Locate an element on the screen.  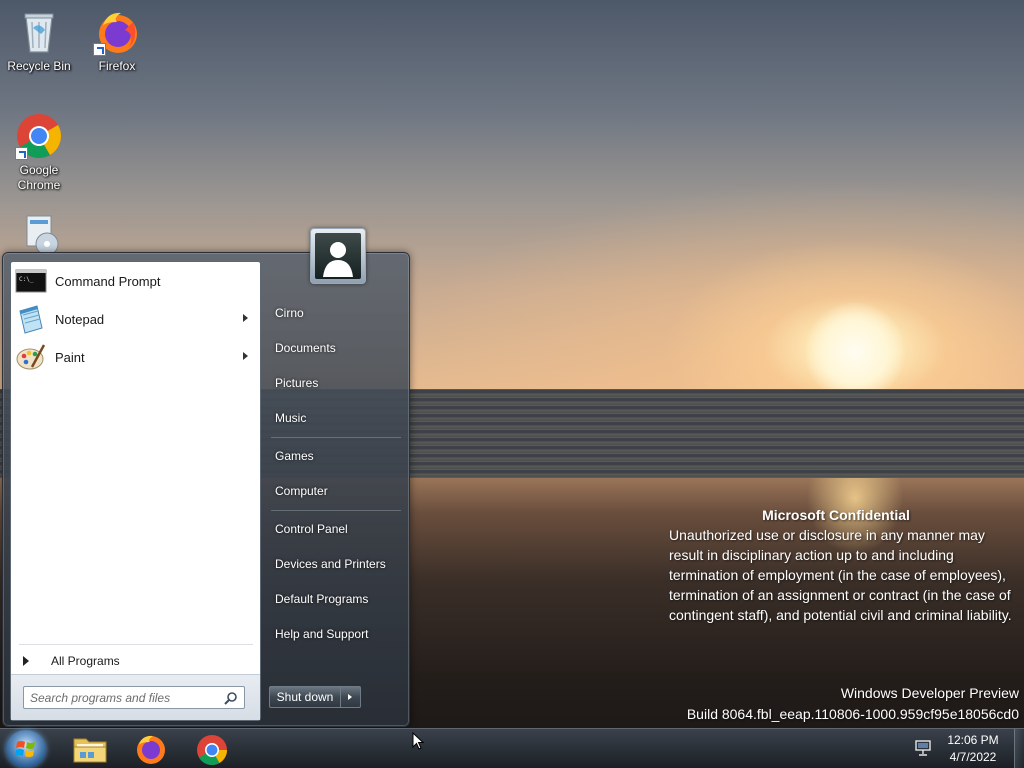
desktop-icon-google-chrome: Google Chrome is located at coordinates (39, 152).